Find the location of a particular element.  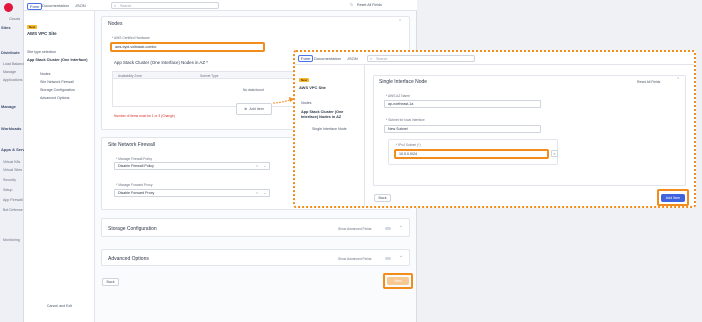

nav-item-14: Bot Defense is located at coordinates (13, 210).